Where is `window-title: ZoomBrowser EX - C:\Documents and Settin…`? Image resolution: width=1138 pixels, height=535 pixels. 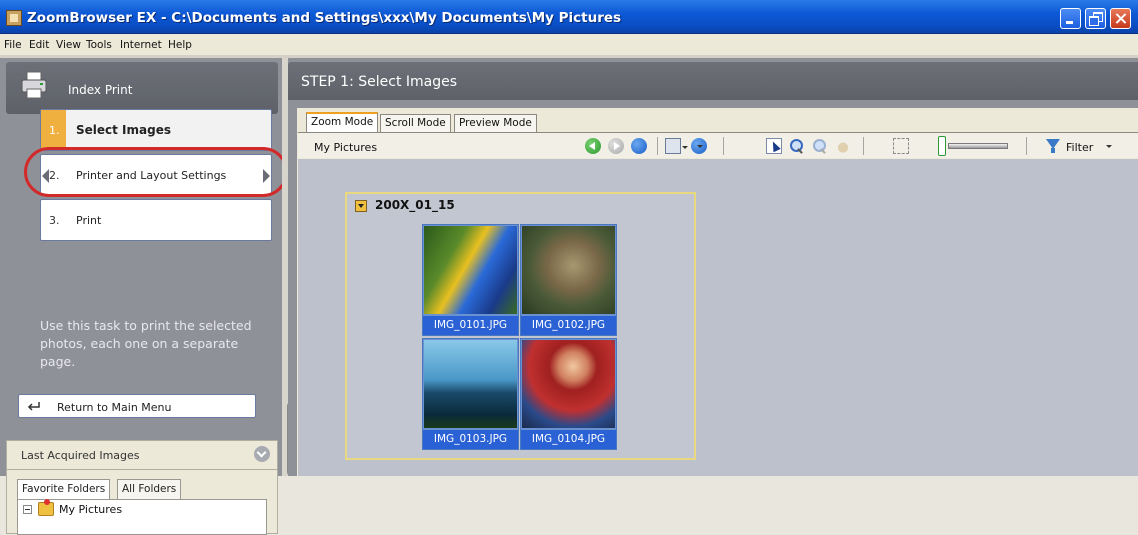
window-title: ZoomBrowser EX - C:\Documents and Settin… is located at coordinates (324, 18).